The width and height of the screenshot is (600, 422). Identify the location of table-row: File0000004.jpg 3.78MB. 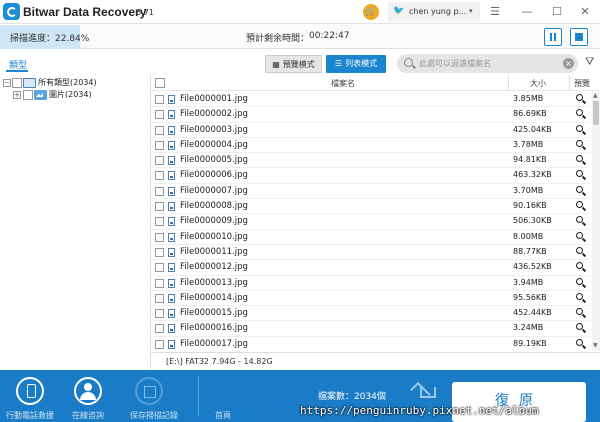
(370, 146).